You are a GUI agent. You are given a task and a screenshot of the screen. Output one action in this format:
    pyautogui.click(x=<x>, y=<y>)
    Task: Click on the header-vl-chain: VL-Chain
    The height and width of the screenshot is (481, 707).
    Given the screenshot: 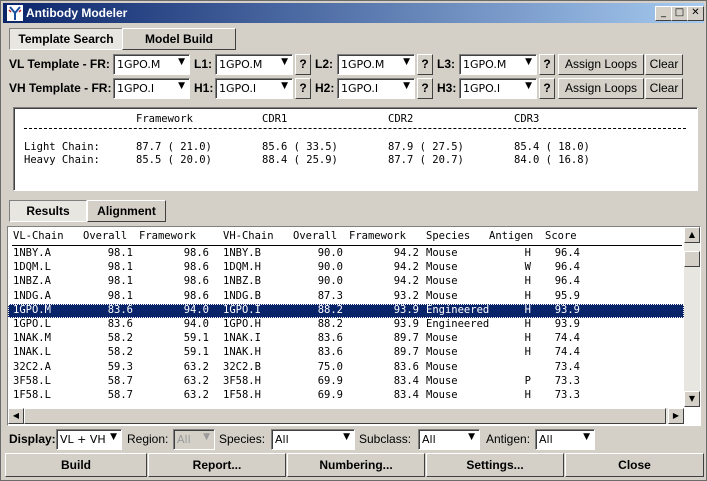 What is the action you would take?
    pyautogui.click(x=38, y=236)
    